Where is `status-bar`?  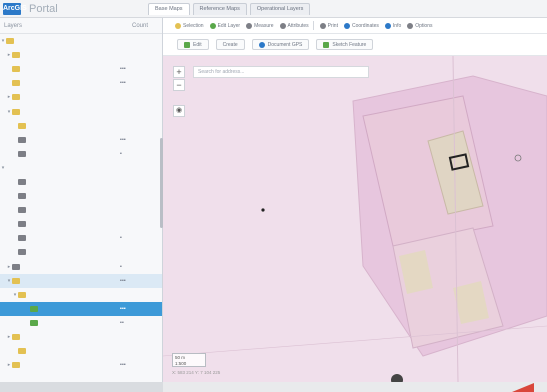
status-bar is located at coordinates (355, 387).